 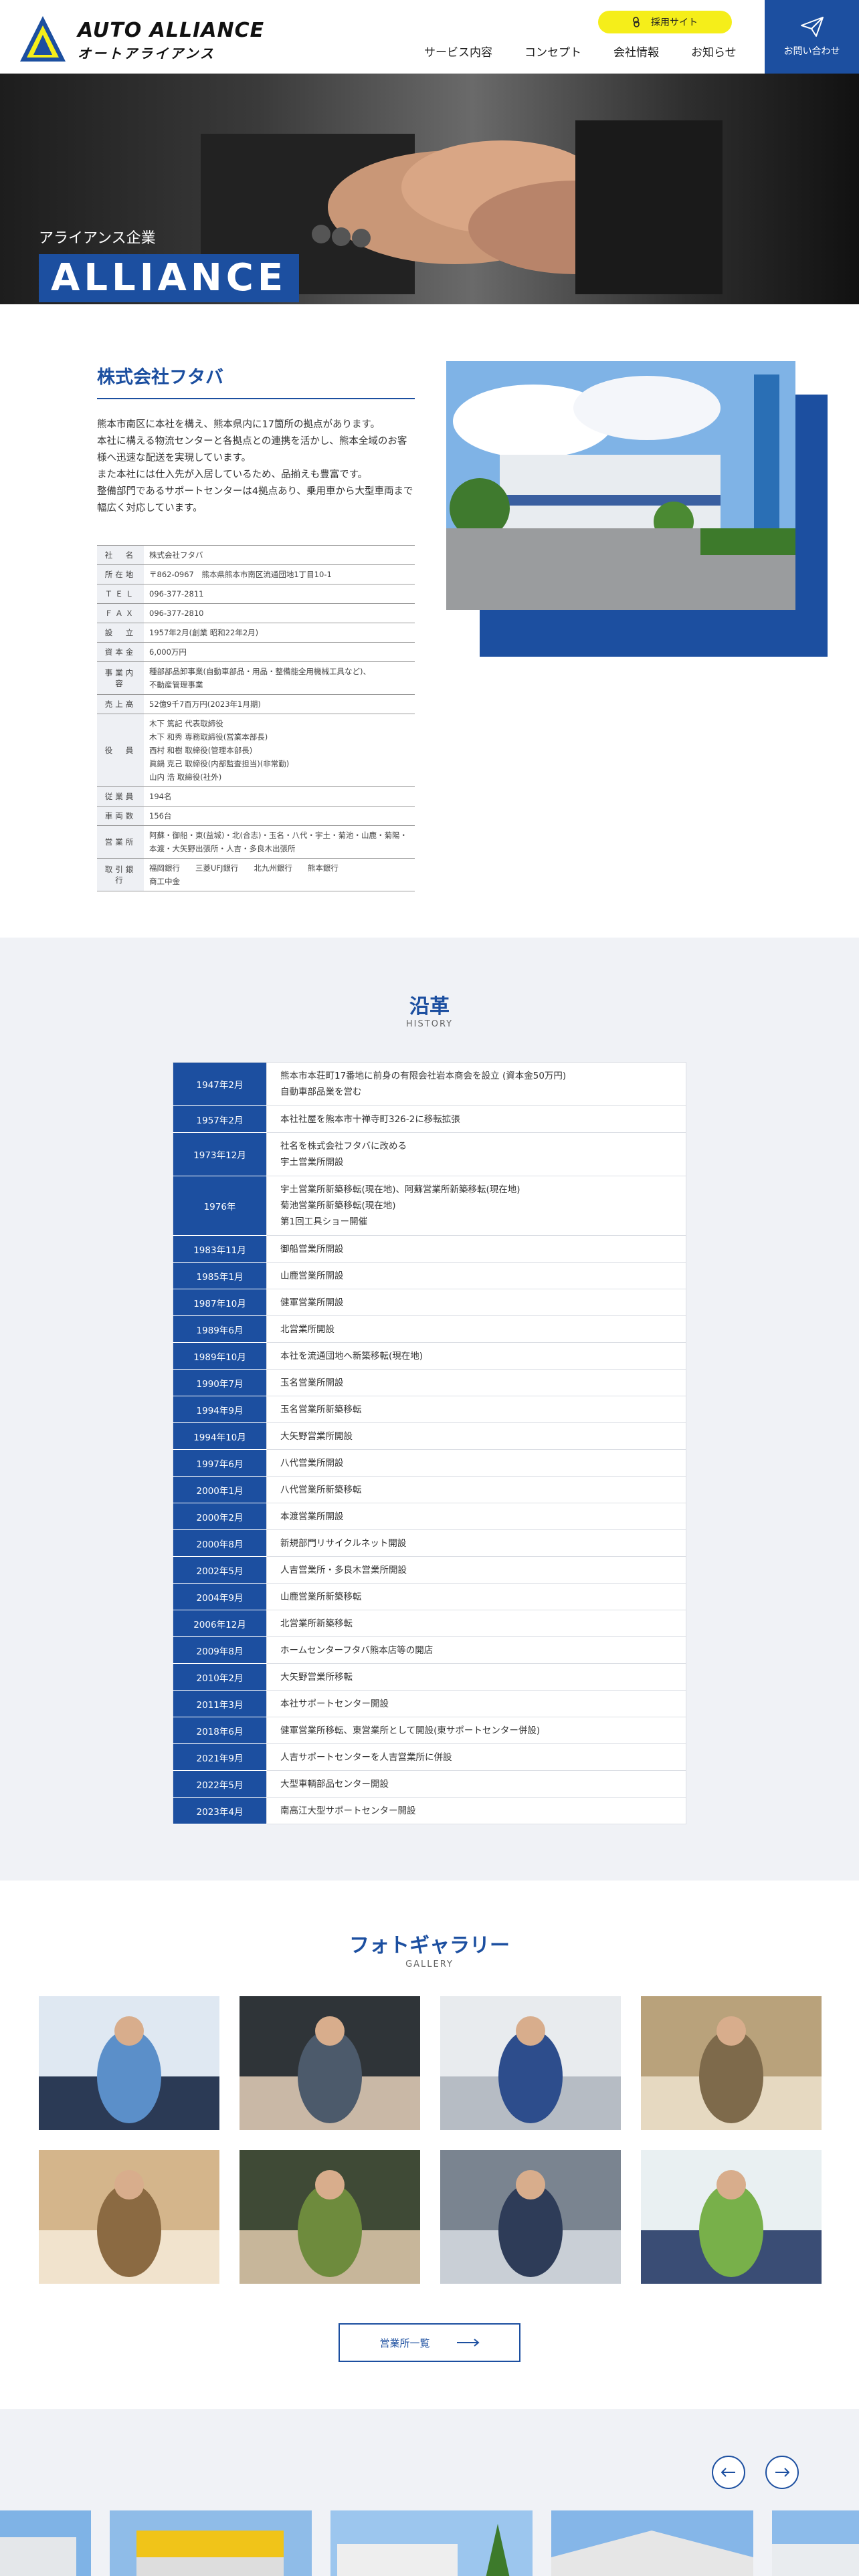 What do you see at coordinates (476, 1329) in the screenshot?
I see `history-event: 北営業所開設` at bounding box center [476, 1329].